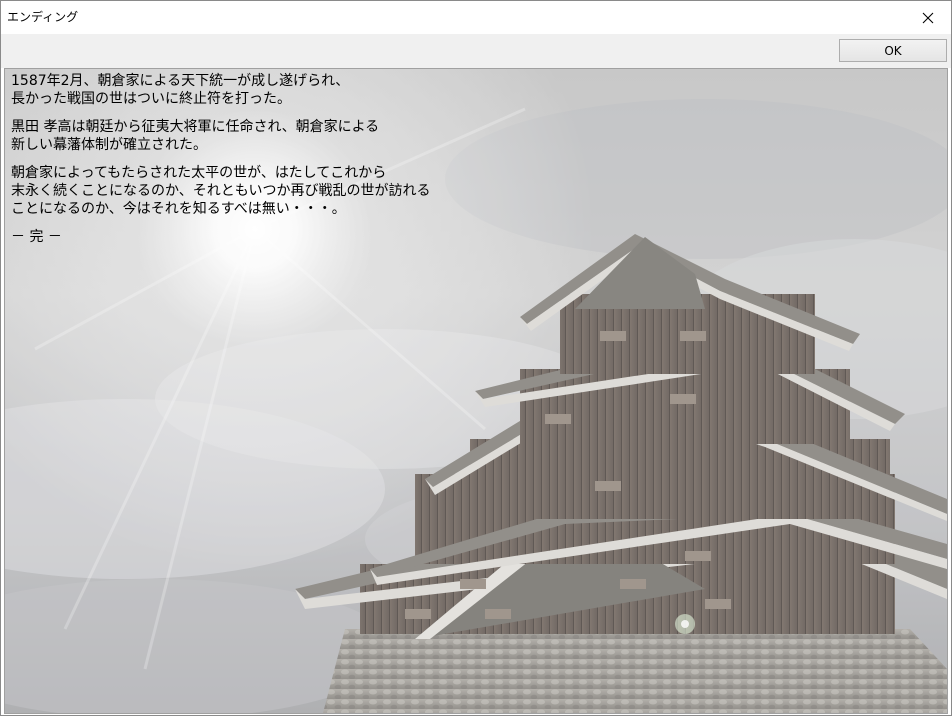  Describe the element at coordinates (109, 145) in the screenshot. I see `story-line: 新しい幕藩体制が確立された。` at that location.